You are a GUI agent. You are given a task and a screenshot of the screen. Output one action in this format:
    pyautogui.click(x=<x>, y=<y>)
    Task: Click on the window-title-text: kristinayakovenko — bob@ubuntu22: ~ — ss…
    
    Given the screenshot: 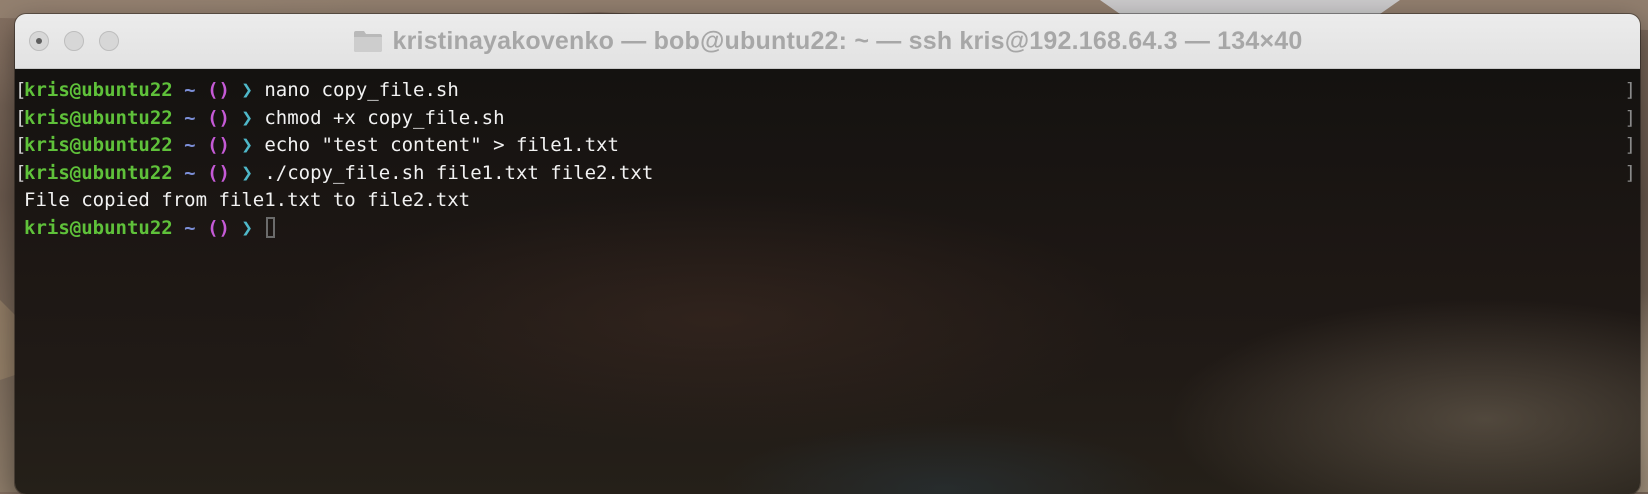 What is the action you would take?
    pyautogui.click(x=847, y=40)
    